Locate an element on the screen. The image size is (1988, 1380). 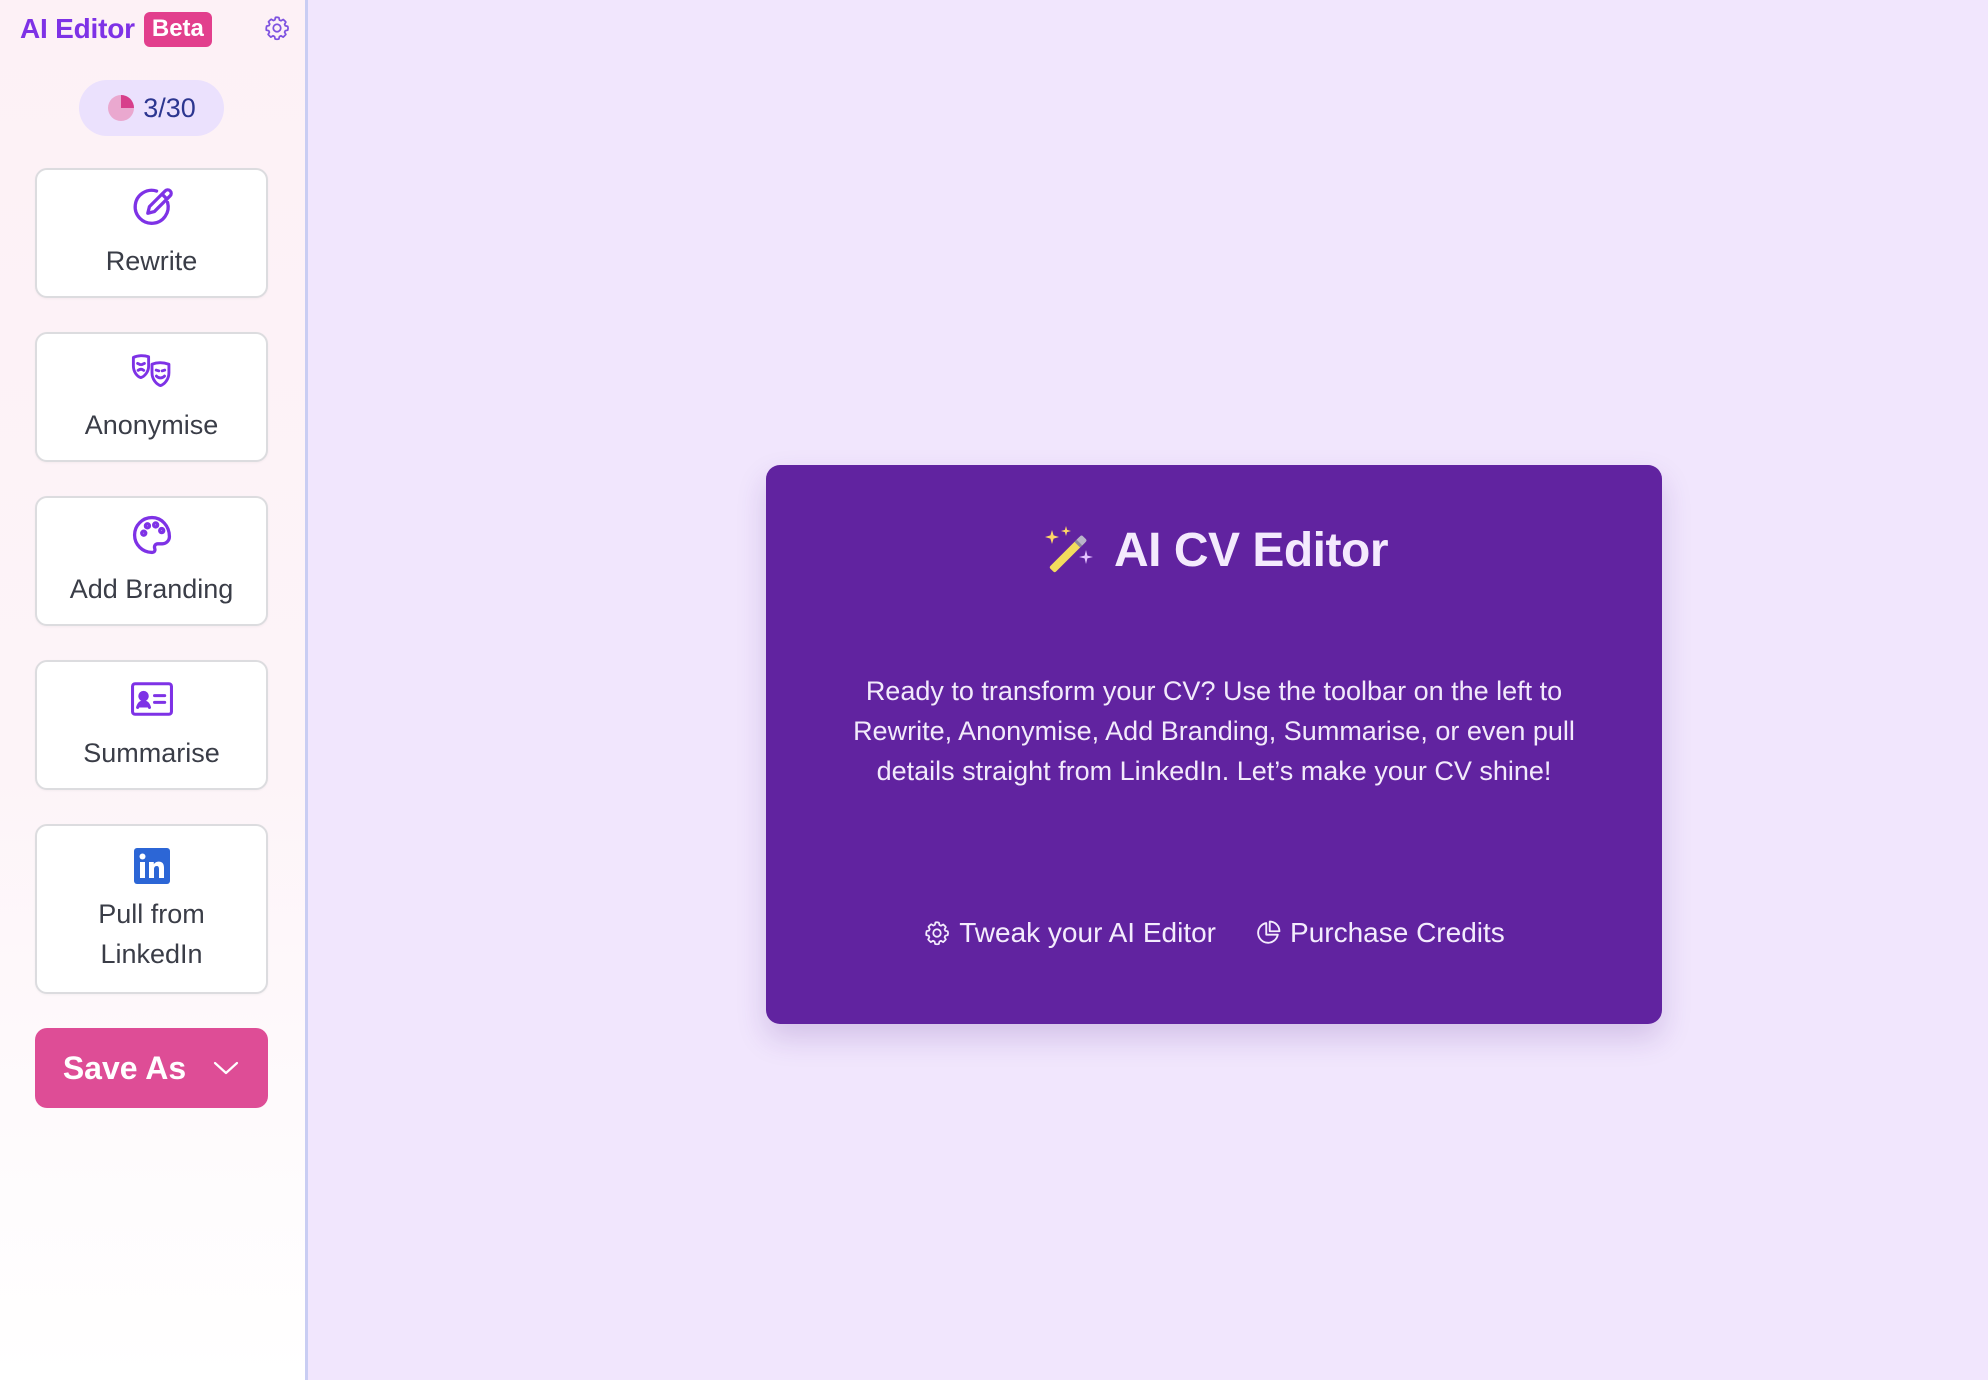
card-title: AI CV Editor is located at coordinates (1251, 550).